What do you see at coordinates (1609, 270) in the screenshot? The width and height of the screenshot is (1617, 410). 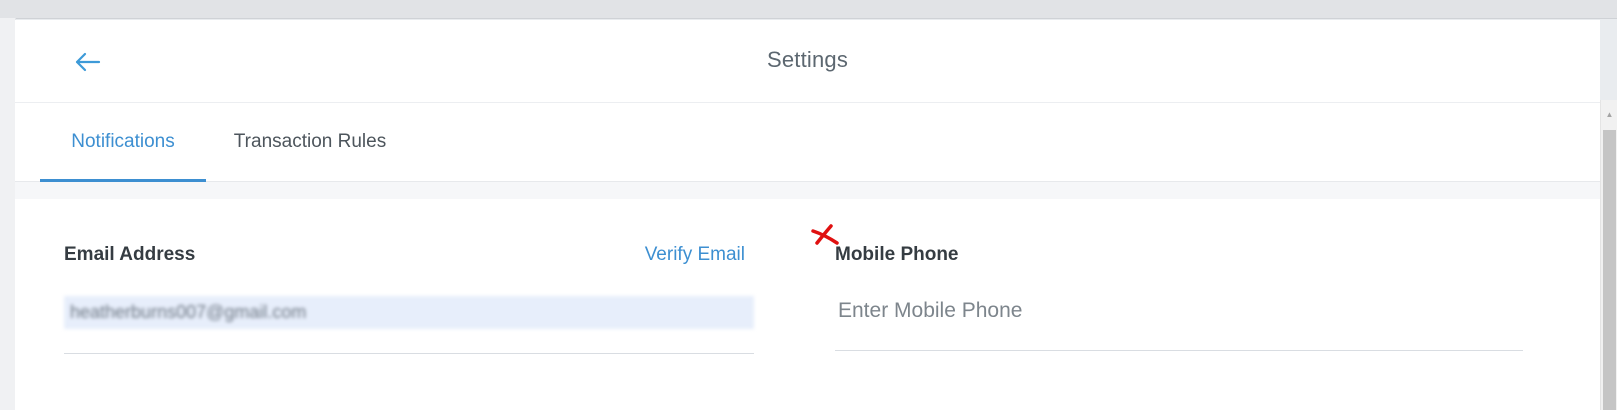 I see `scrollbar-thumb` at bounding box center [1609, 270].